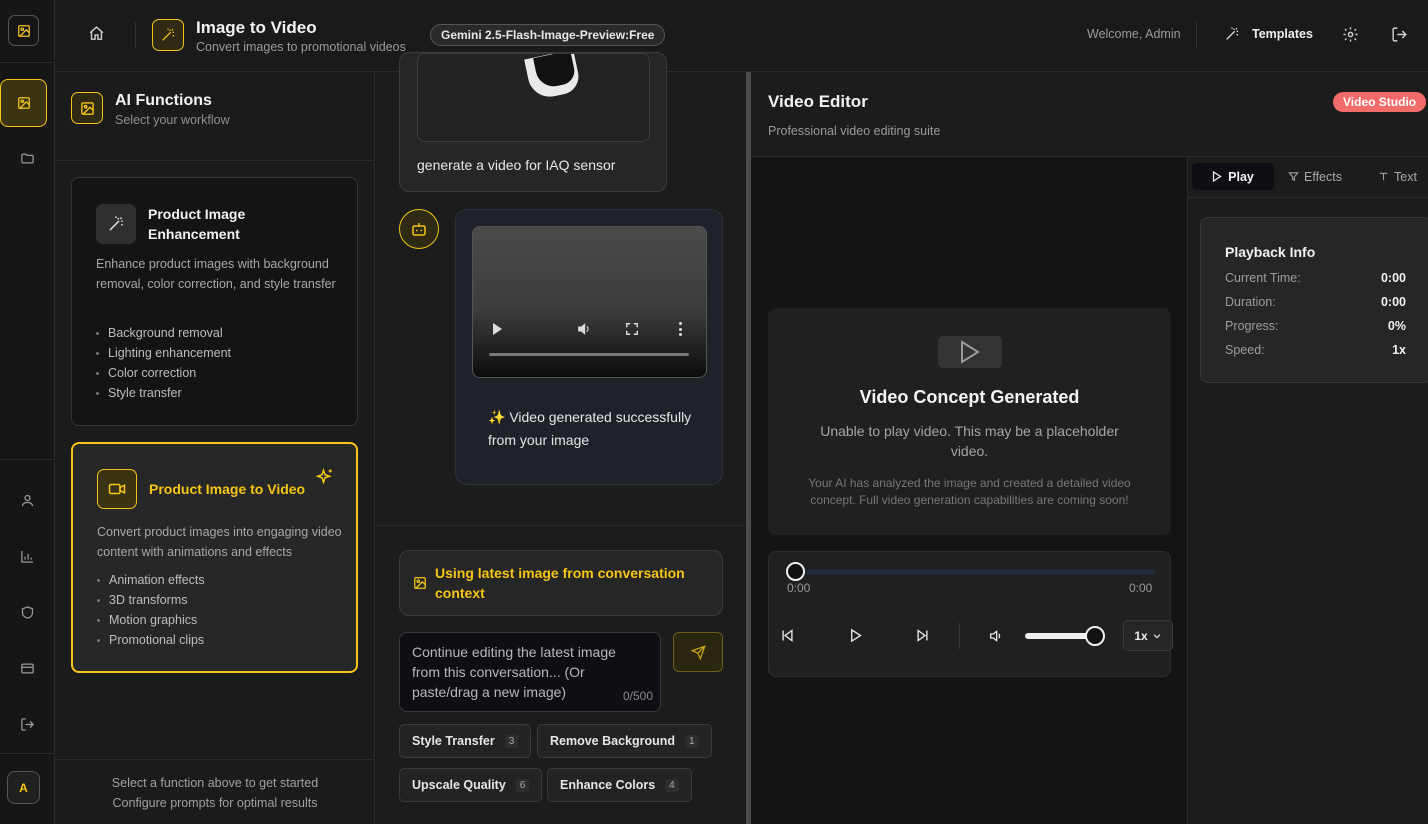 This screenshot has height=824, width=1428. Describe the element at coordinates (589, 302) in the screenshot. I see `video-player` at that location.